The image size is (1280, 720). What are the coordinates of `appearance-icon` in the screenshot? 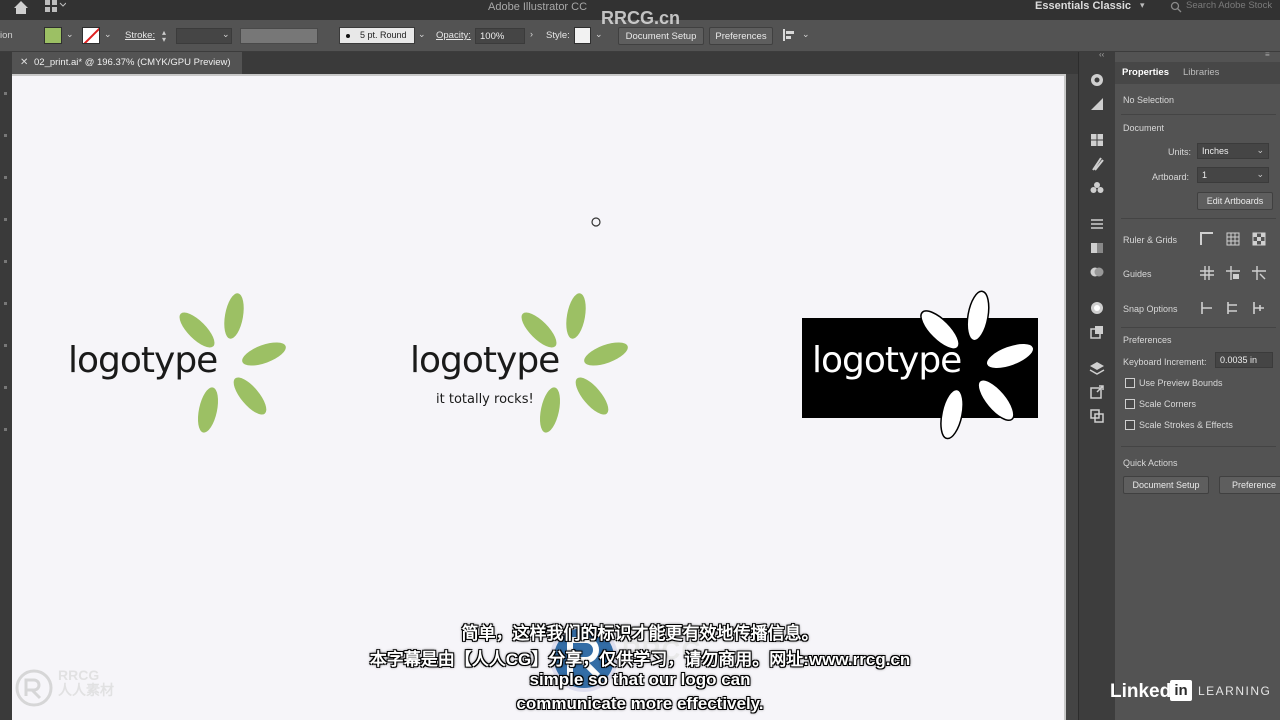 It's located at (1097, 308).